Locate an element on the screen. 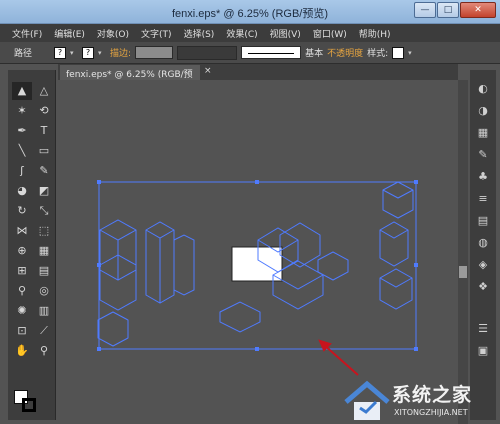 This screenshot has width=500, height=424. document-tab-bar: fenxi.eps* @ 6.25% (RGB/预览) × is located at coordinates (258, 78).